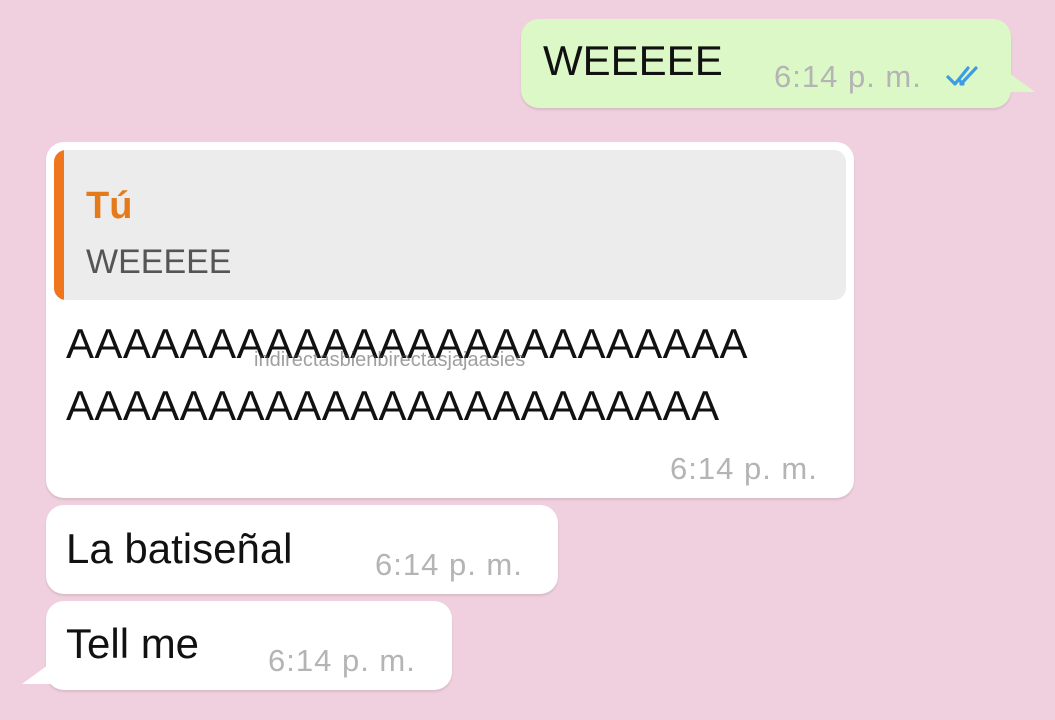 The image size is (1055, 720). Describe the element at coordinates (393, 405) in the screenshot. I see `message-text-line: AAAAAAAAAAAAAAAAAAAAAAA` at that location.